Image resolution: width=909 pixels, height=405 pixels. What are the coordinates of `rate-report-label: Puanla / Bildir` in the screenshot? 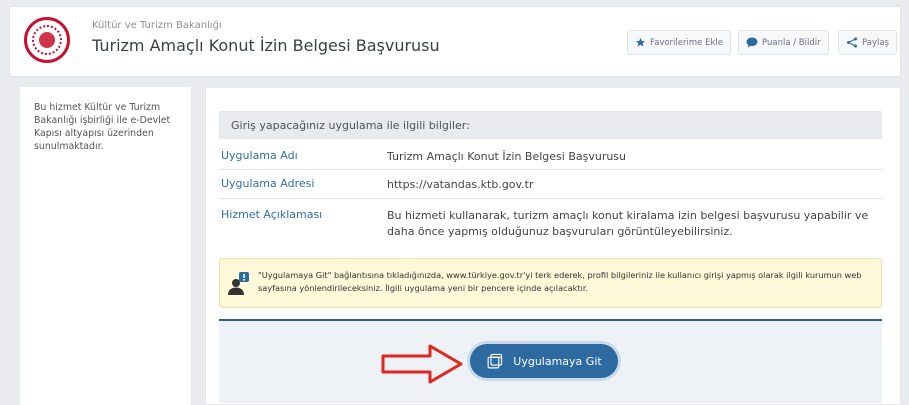 It's located at (791, 42).